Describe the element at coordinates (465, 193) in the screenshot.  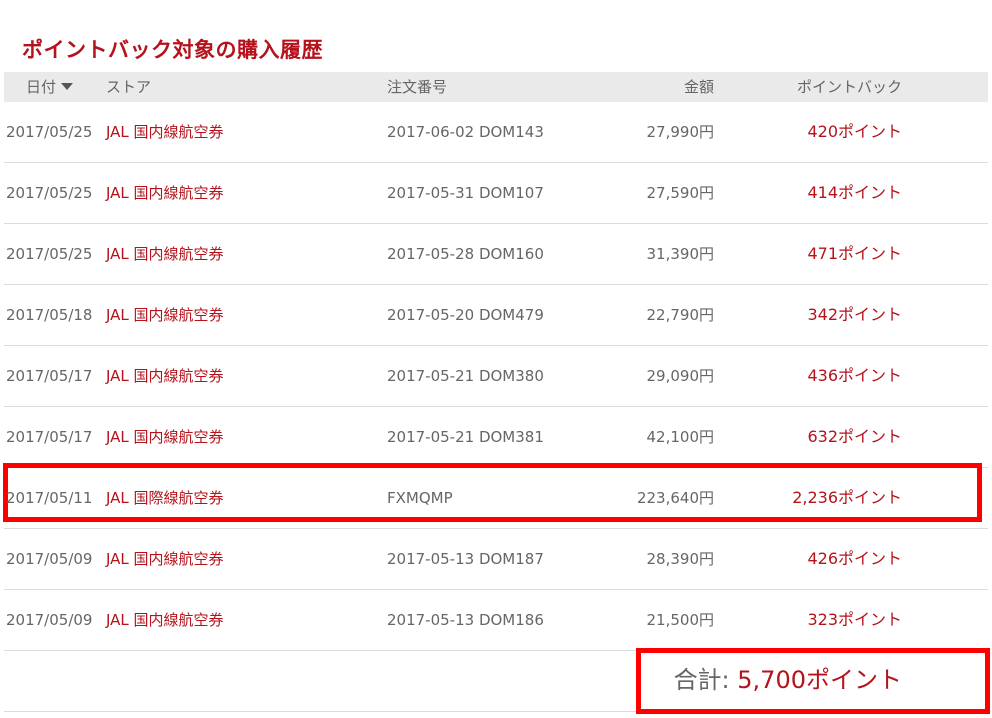
I see `row-order-number: 2017-05-31 DOM107` at that location.